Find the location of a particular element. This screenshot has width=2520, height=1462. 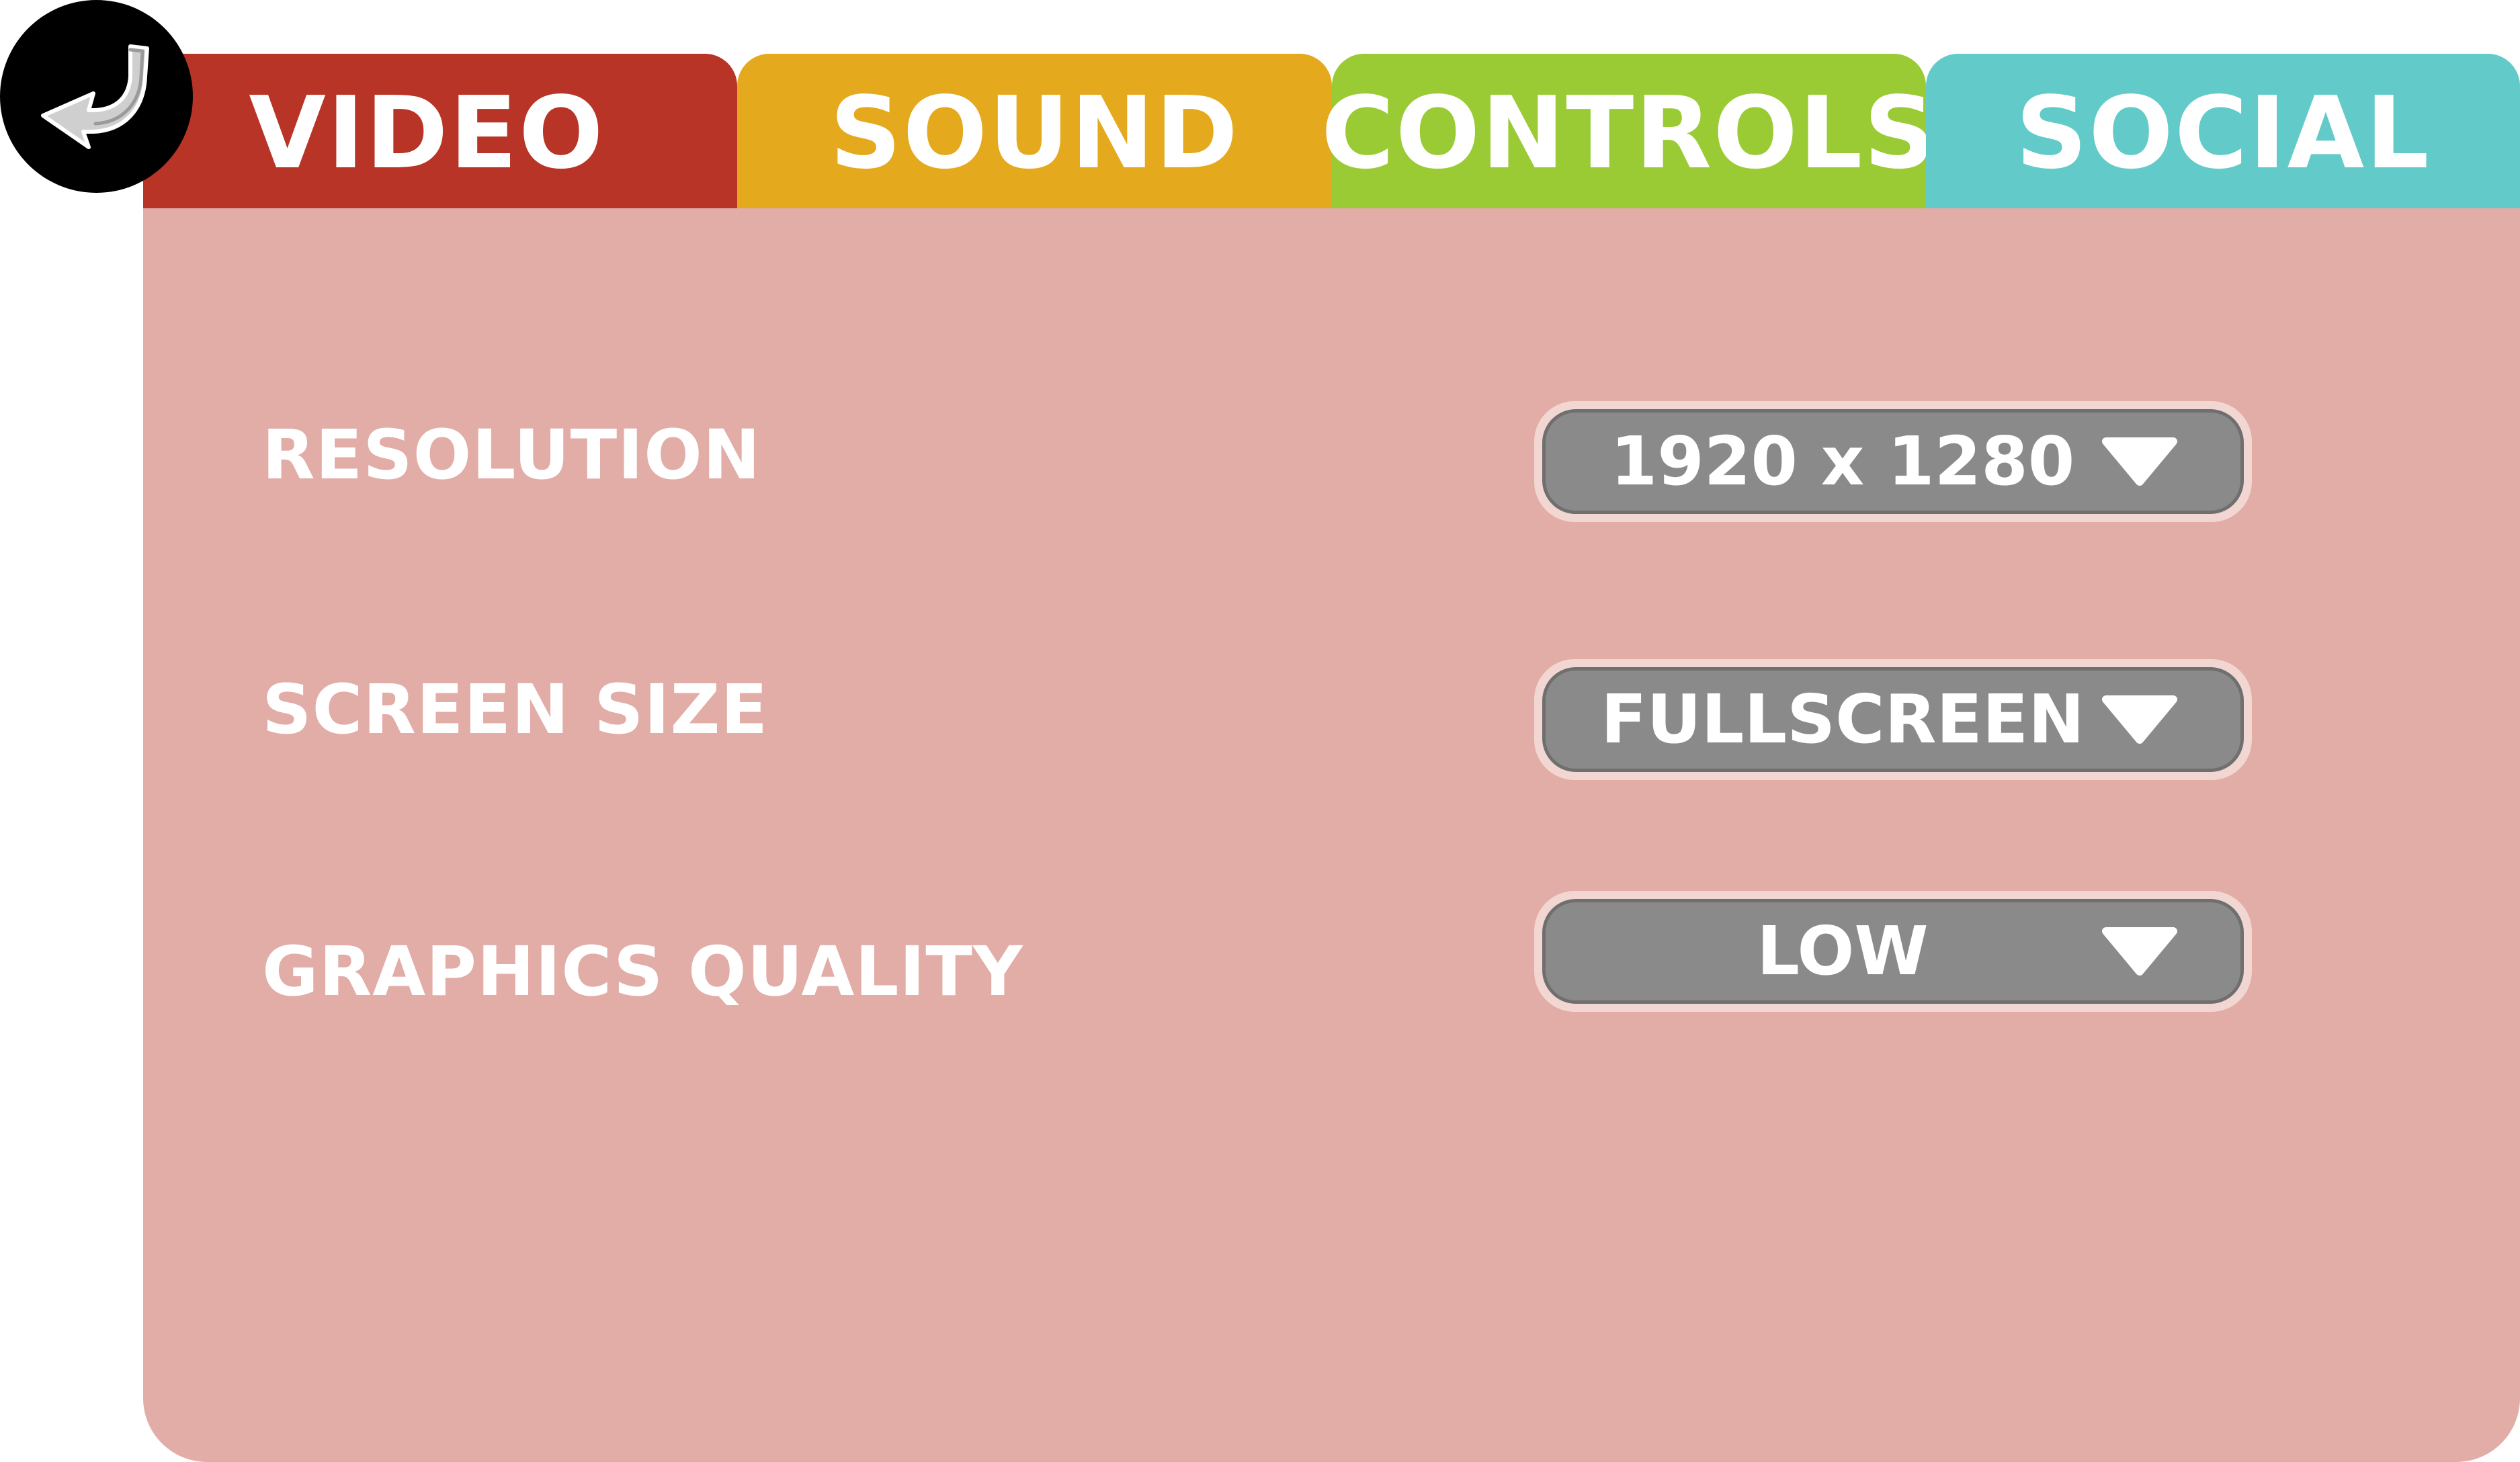

tab-video: VIDEO is located at coordinates (440, 133).